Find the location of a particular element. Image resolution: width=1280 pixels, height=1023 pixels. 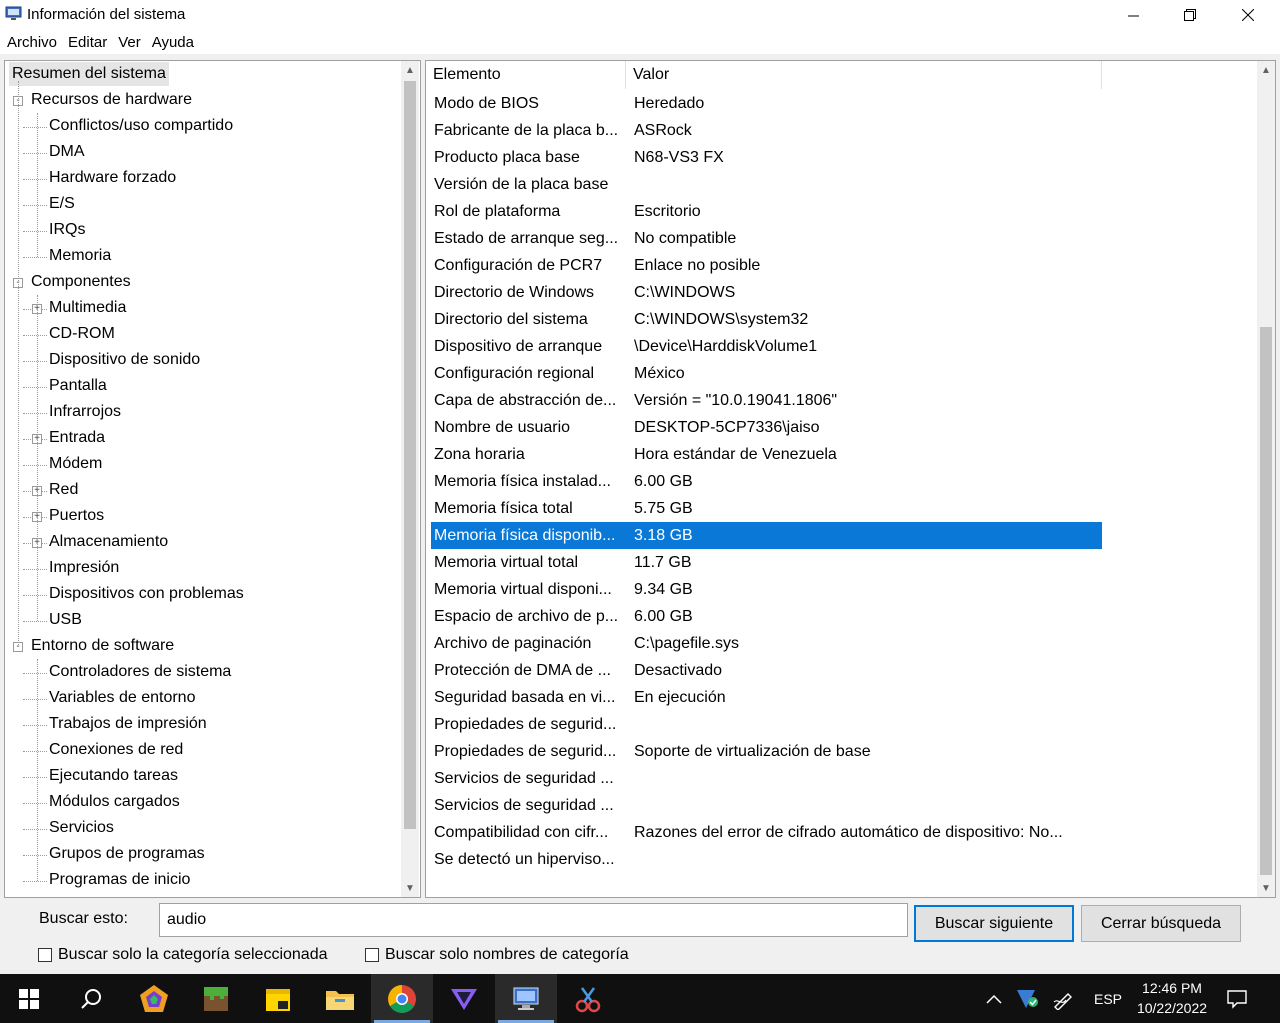

search-selected-category-checkbox: Buscar solo la categoría seleccionada is located at coordinates (183, 955).